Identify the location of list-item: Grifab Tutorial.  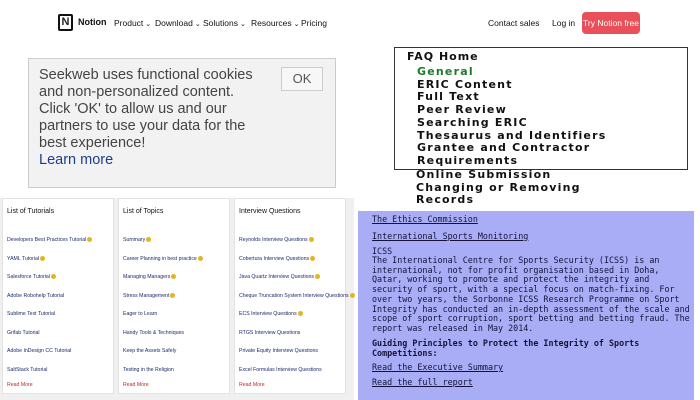
(49, 339).